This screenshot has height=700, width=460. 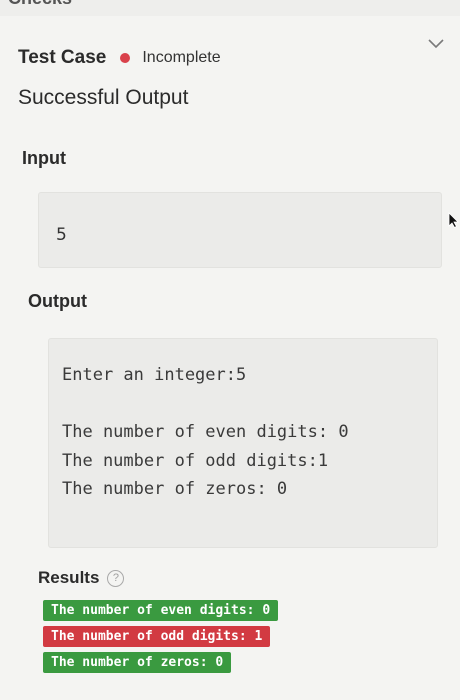 I want to click on help-icon: ?, so click(x=116, y=578).